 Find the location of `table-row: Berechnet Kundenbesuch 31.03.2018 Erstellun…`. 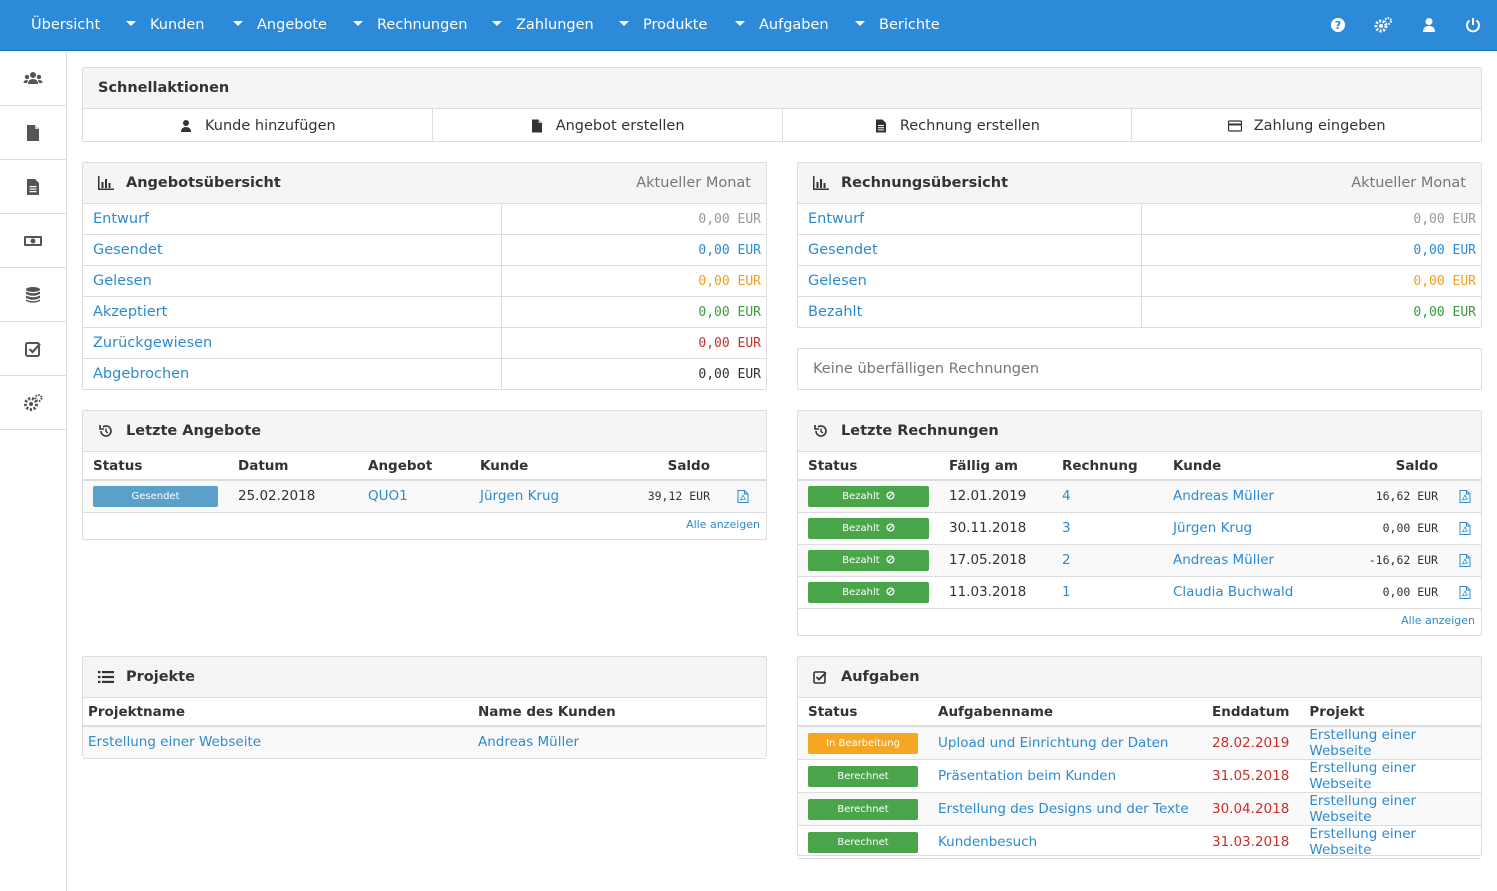

table-row: Berechnet Kundenbesuch 31.03.2018 Erstellun… is located at coordinates (1139, 842).